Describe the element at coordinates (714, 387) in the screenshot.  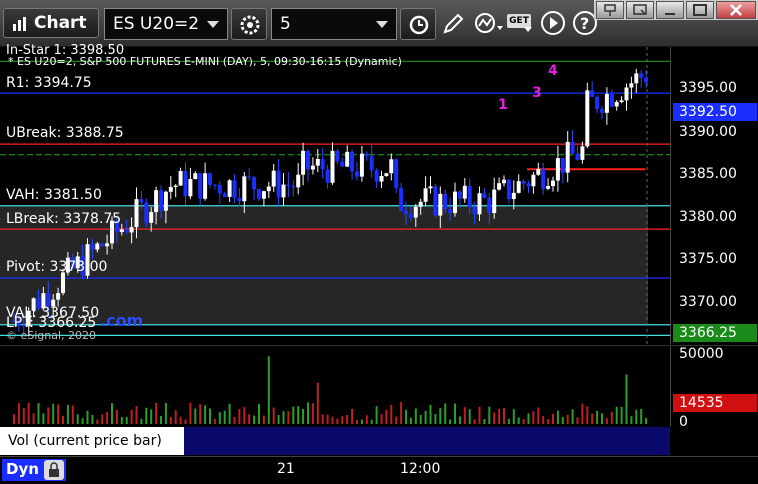
I see `volume-axis: 50000 0 14535` at that location.